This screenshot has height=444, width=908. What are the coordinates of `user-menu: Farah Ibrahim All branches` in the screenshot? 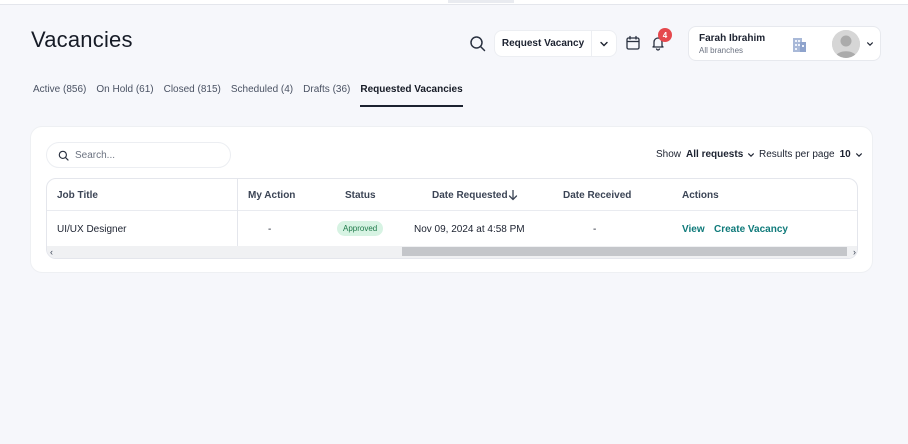 It's located at (784, 43).